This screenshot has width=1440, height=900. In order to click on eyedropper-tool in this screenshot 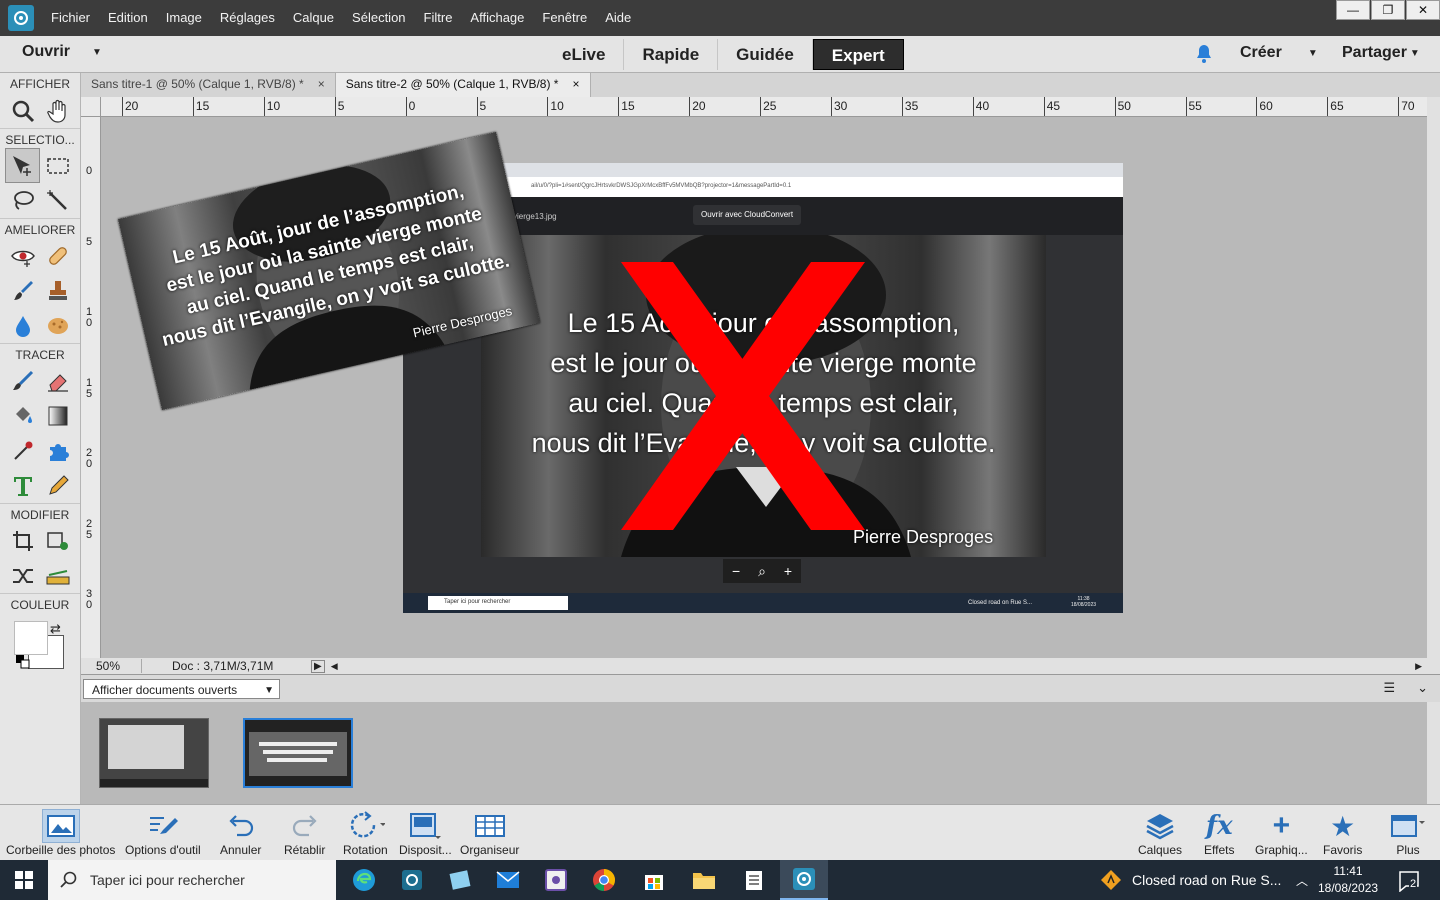, I will do `click(22, 450)`.